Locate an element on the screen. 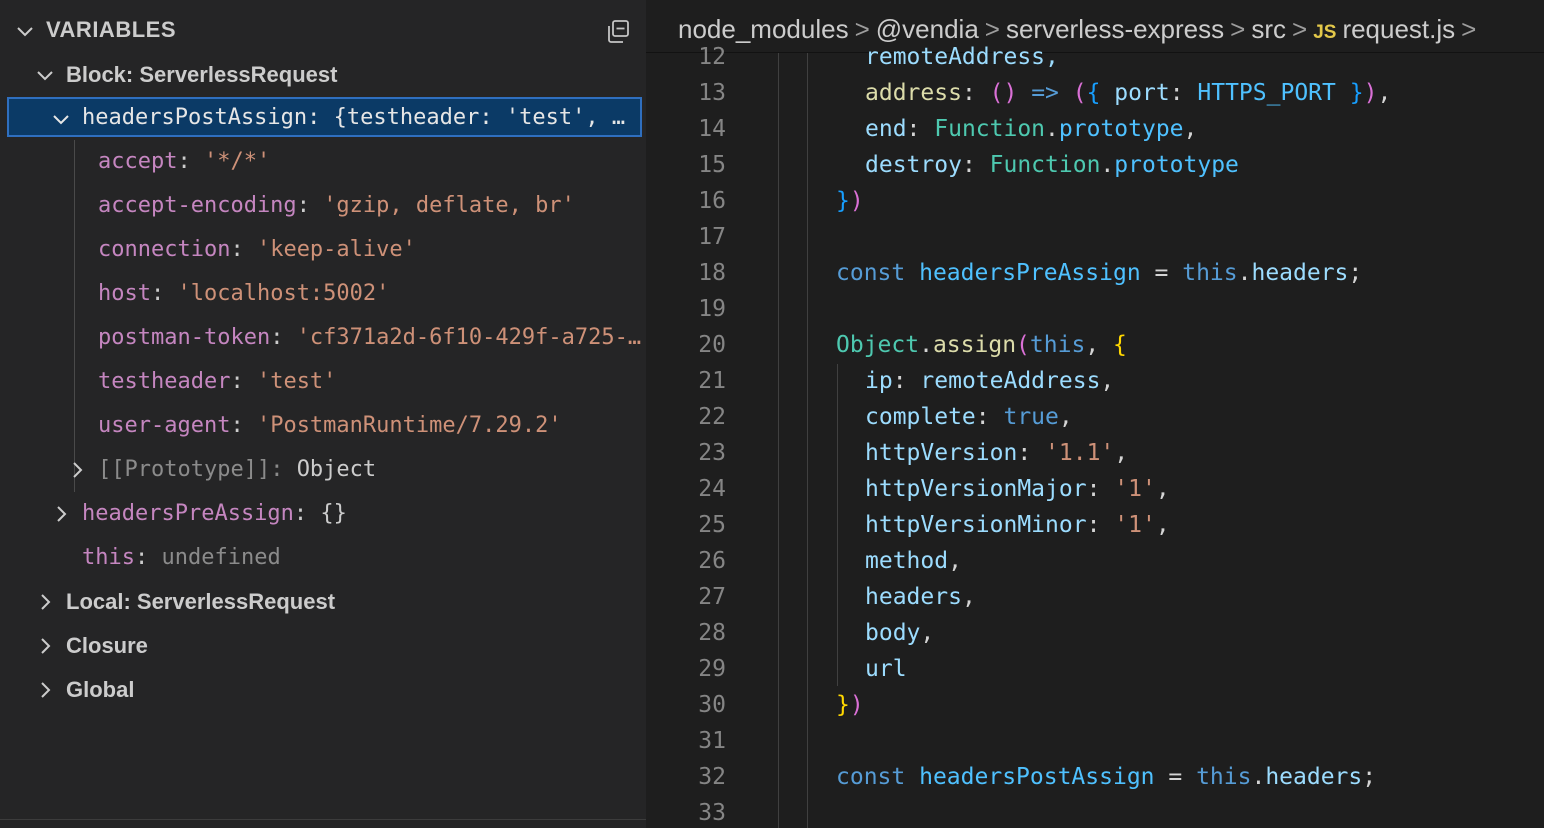 Image resolution: width=1544 pixels, height=828 pixels. line-number: 16 is located at coordinates (712, 201).